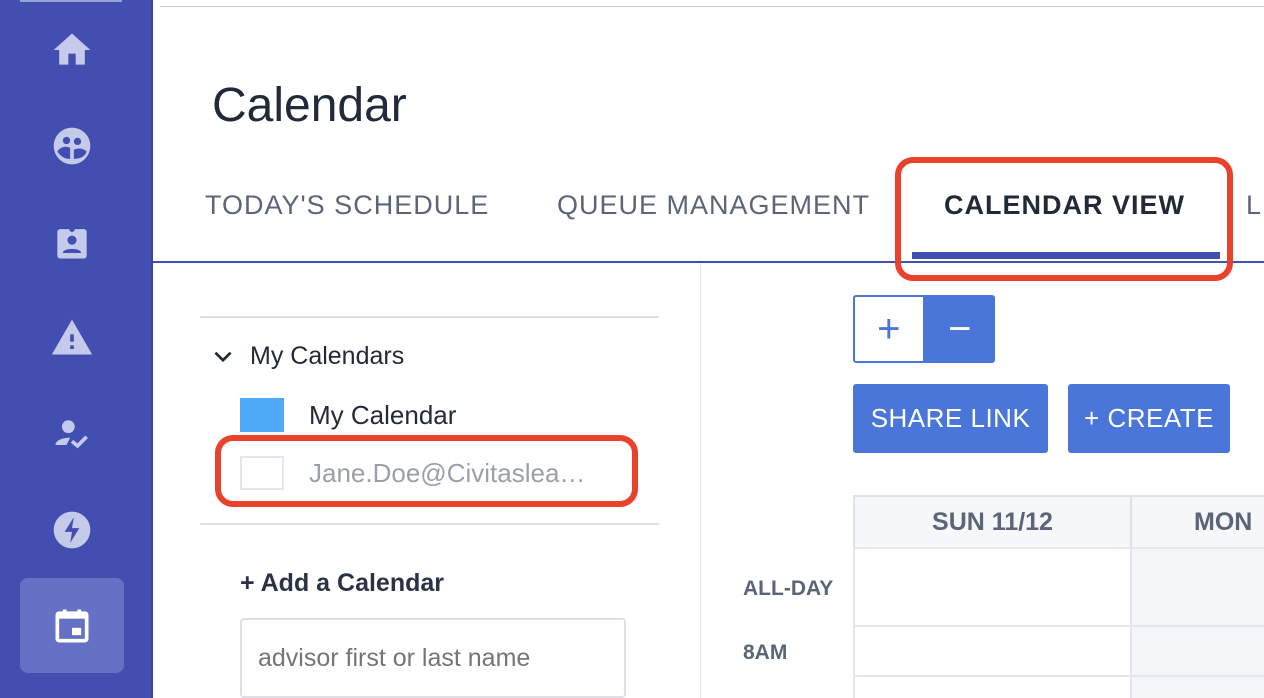 This screenshot has height=698, width=1264. I want to click on my-calendars-heading: My Calendars, so click(327, 356).